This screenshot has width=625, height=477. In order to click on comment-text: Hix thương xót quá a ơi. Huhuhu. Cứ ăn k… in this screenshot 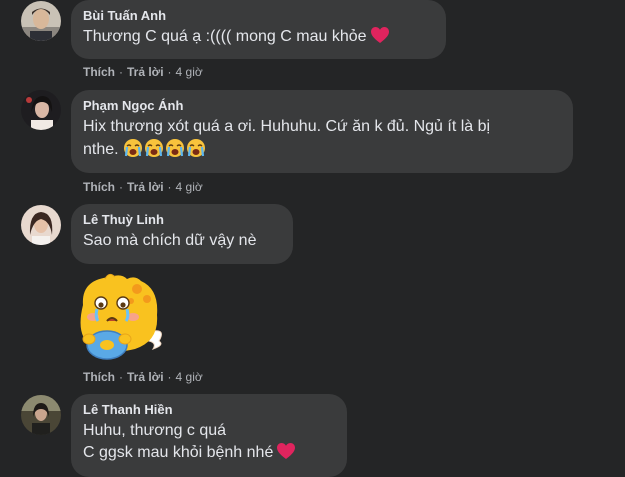, I will do `click(322, 138)`.